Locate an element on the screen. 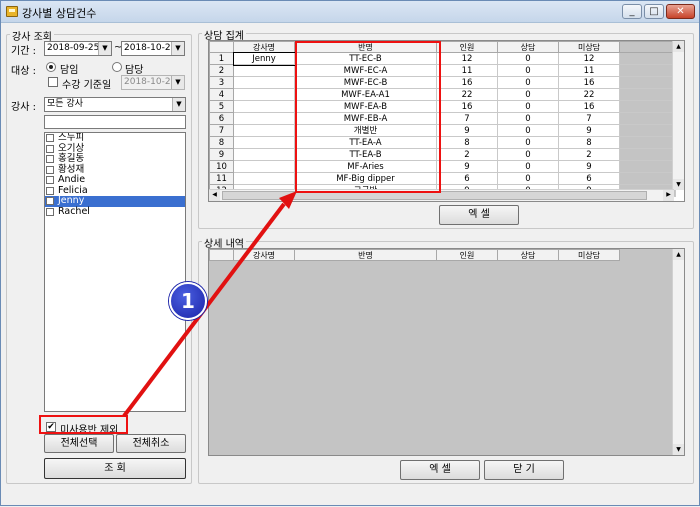 This screenshot has height=507, width=700. callout-arrow is located at coordinates (209, 304).